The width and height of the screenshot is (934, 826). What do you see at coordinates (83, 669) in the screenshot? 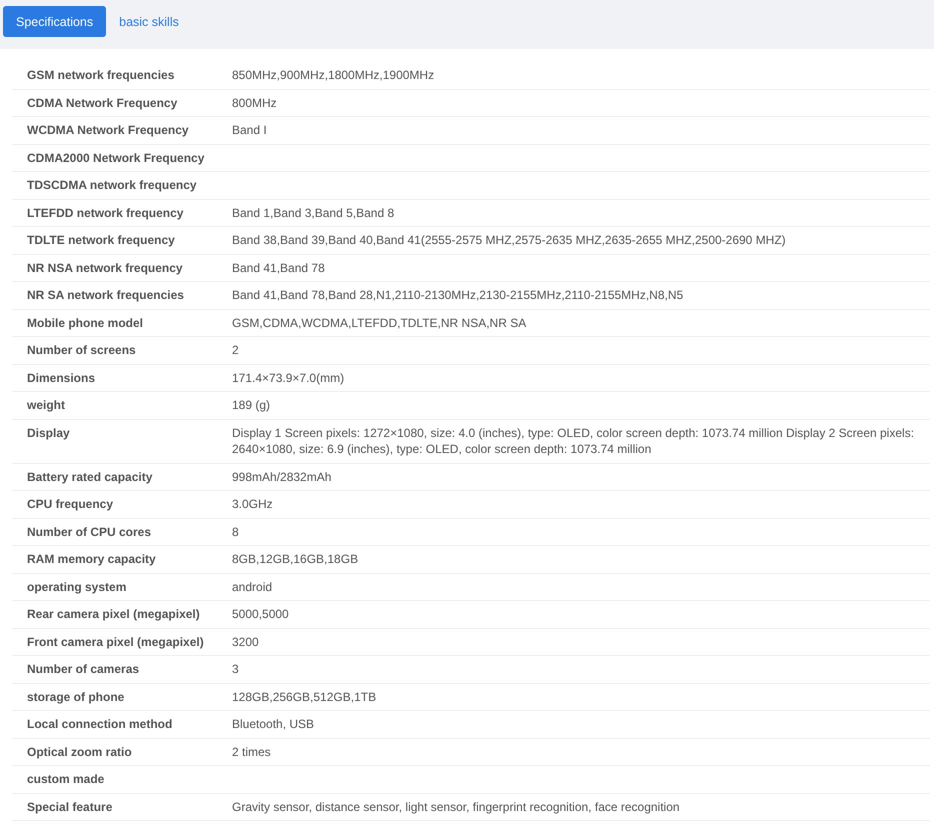
I see `spec-label: Number of cameras` at bounding box center [83, 669].